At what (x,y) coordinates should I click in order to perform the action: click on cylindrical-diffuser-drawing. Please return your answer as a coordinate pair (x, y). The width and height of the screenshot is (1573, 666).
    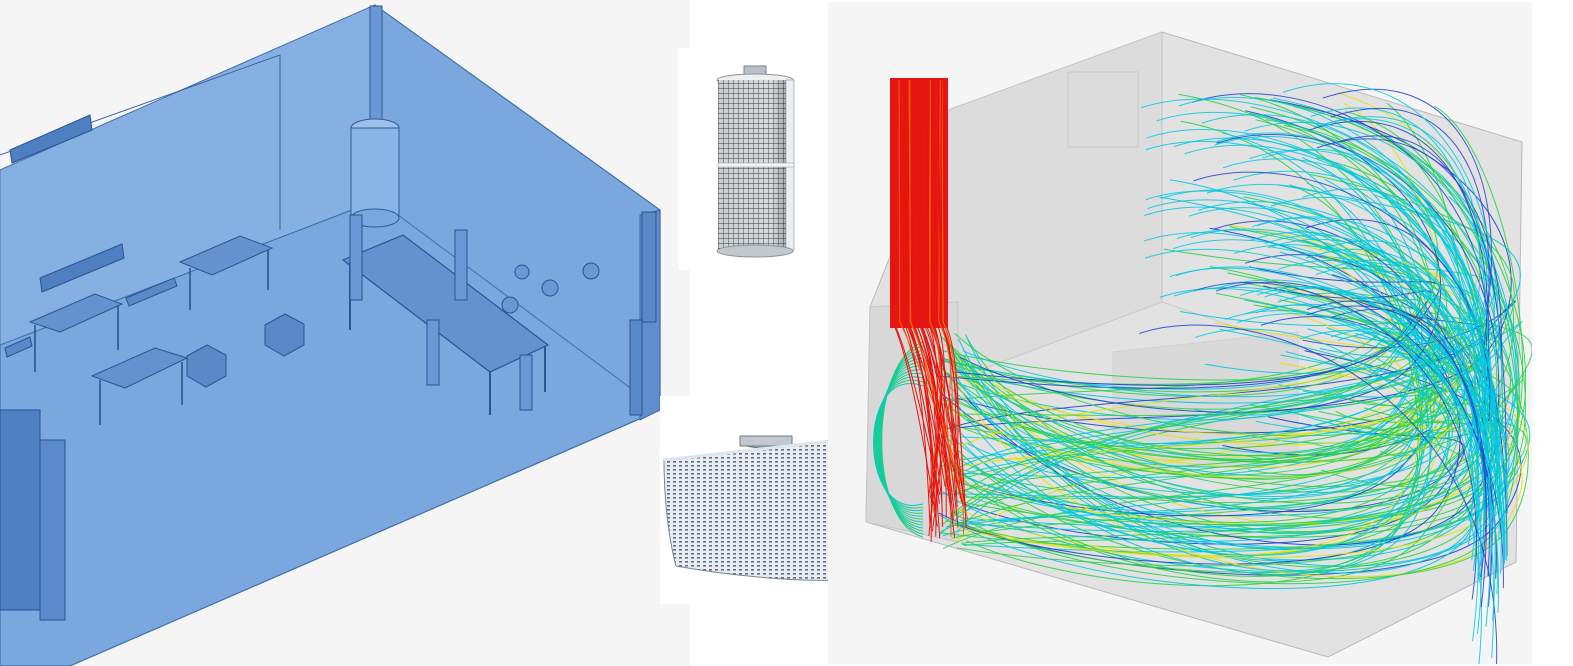
    Looking at the image, I should click on (755, 161).